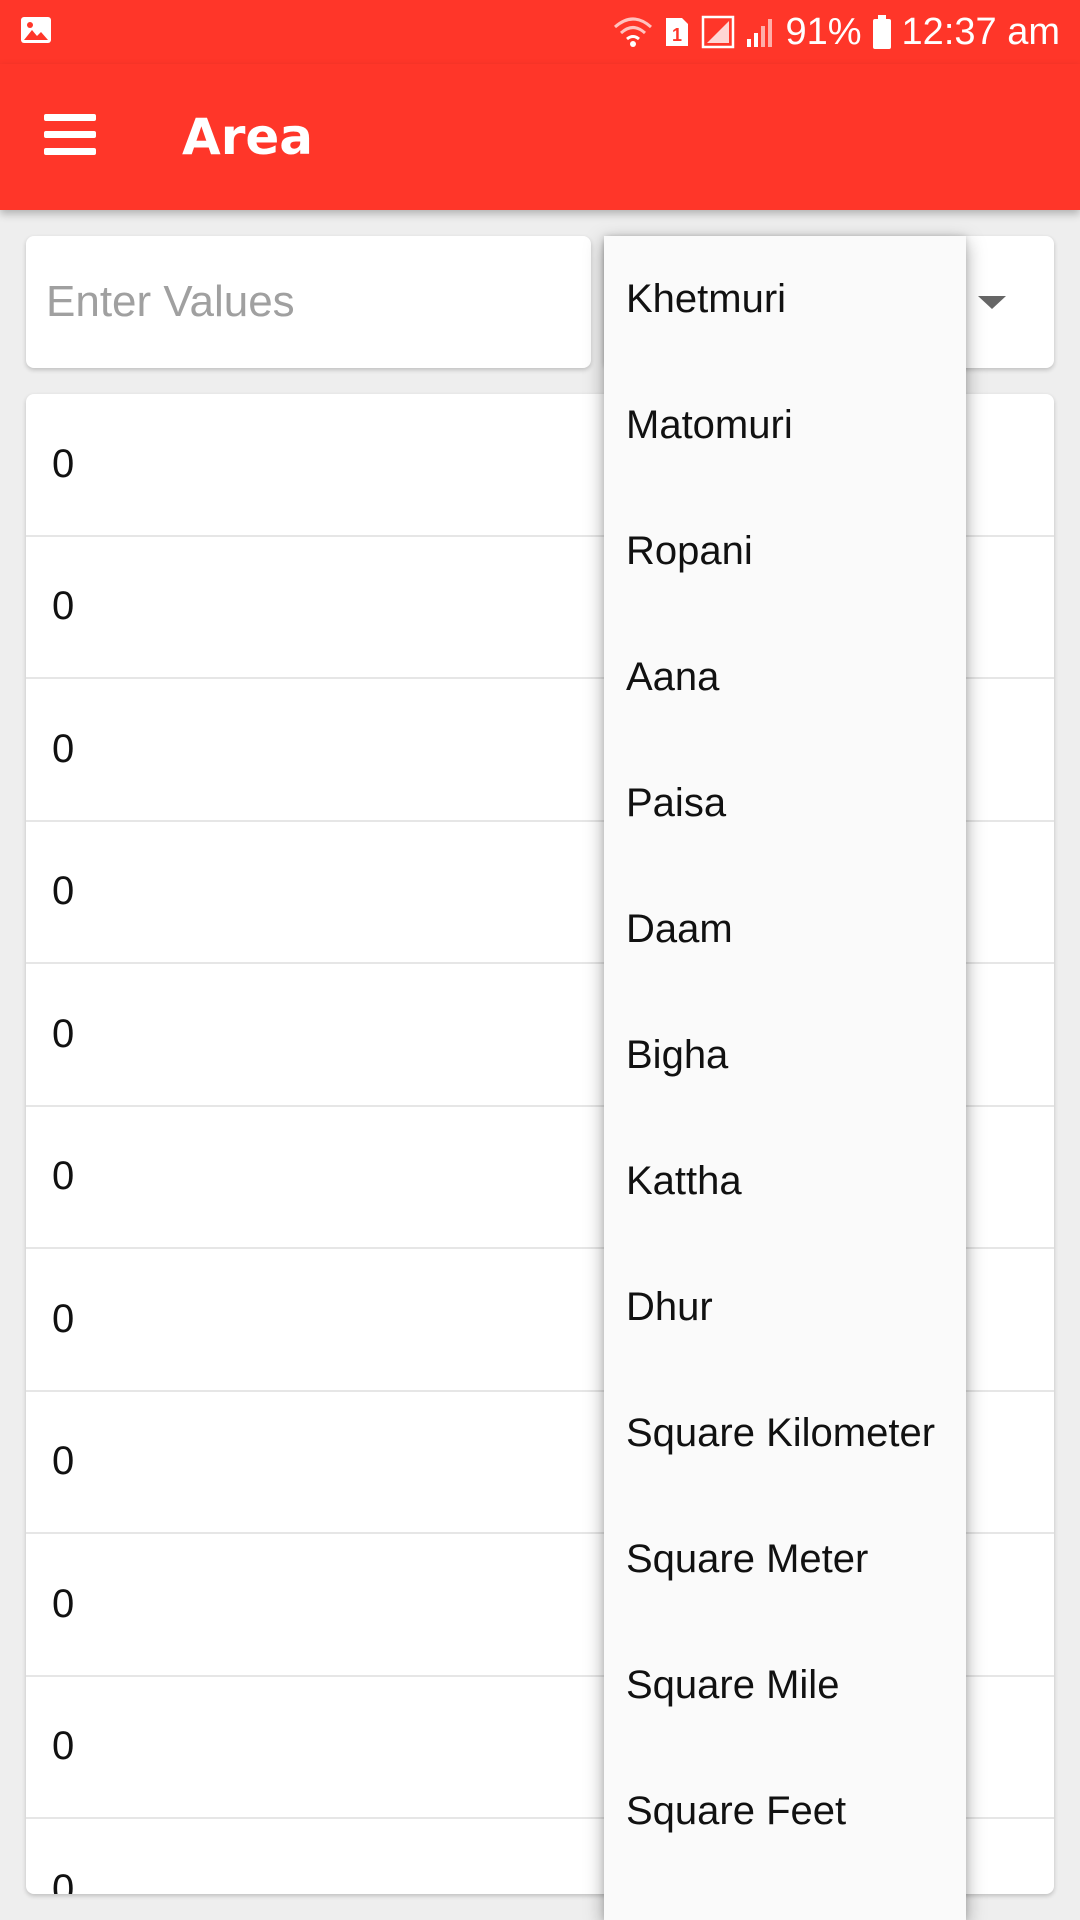  I want to click on status-icons: 1 91% 12:37 am, so click(836, 32).